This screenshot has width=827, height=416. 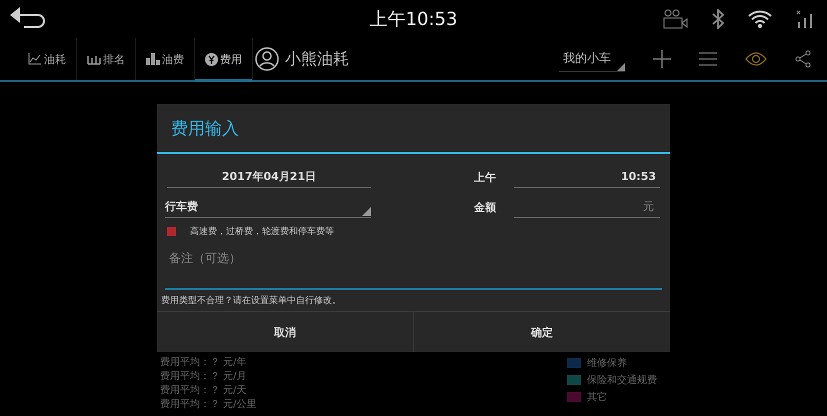 What do you see at coordinates (153, 59) in the screenshot?
I see `bar-chart-icon` at bounding box center [153, 59].